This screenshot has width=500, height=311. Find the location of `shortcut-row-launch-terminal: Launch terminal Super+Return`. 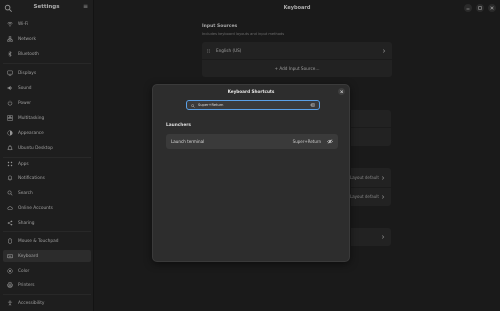

shortcut-row-launch-terminal: Launch terminal Super+Return is located at coordinates (252, 141).